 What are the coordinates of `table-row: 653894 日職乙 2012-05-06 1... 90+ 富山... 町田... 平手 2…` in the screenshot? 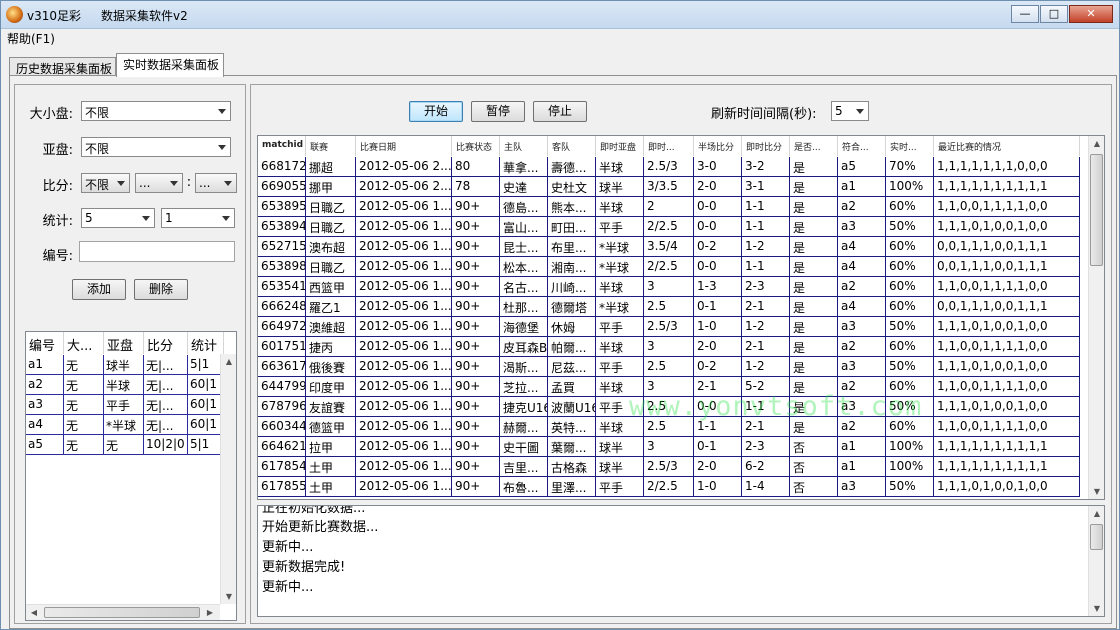 It's located at (669, 227).